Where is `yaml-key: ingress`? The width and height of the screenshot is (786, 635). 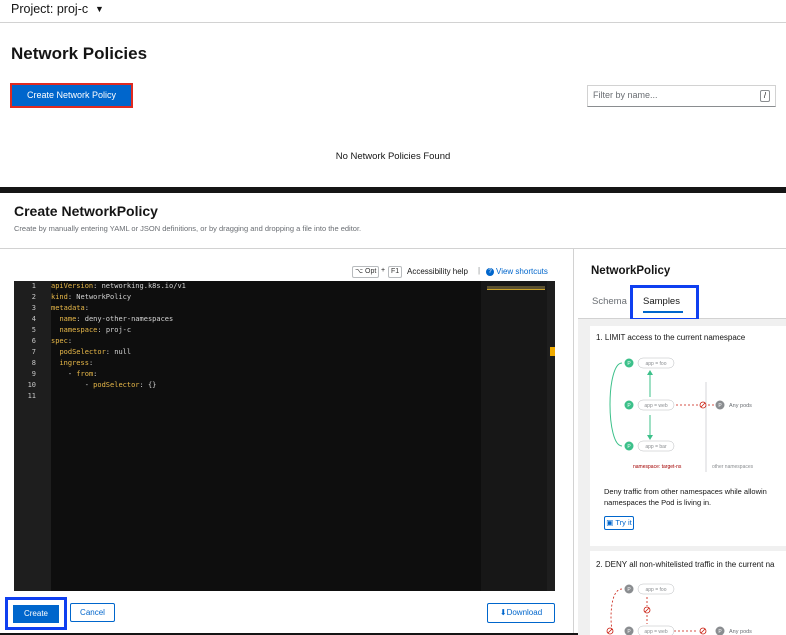
yaml-key: ingress is located at coordinates (74, 363).